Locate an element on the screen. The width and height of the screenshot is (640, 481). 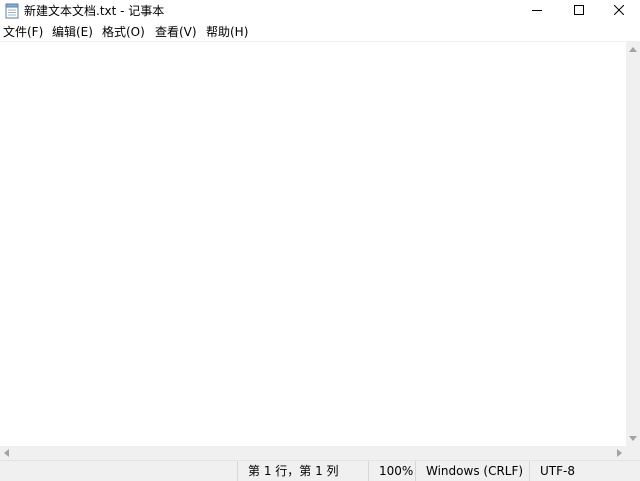
line-ending: Windows (CRLF) is located at coordinates (472, 471).